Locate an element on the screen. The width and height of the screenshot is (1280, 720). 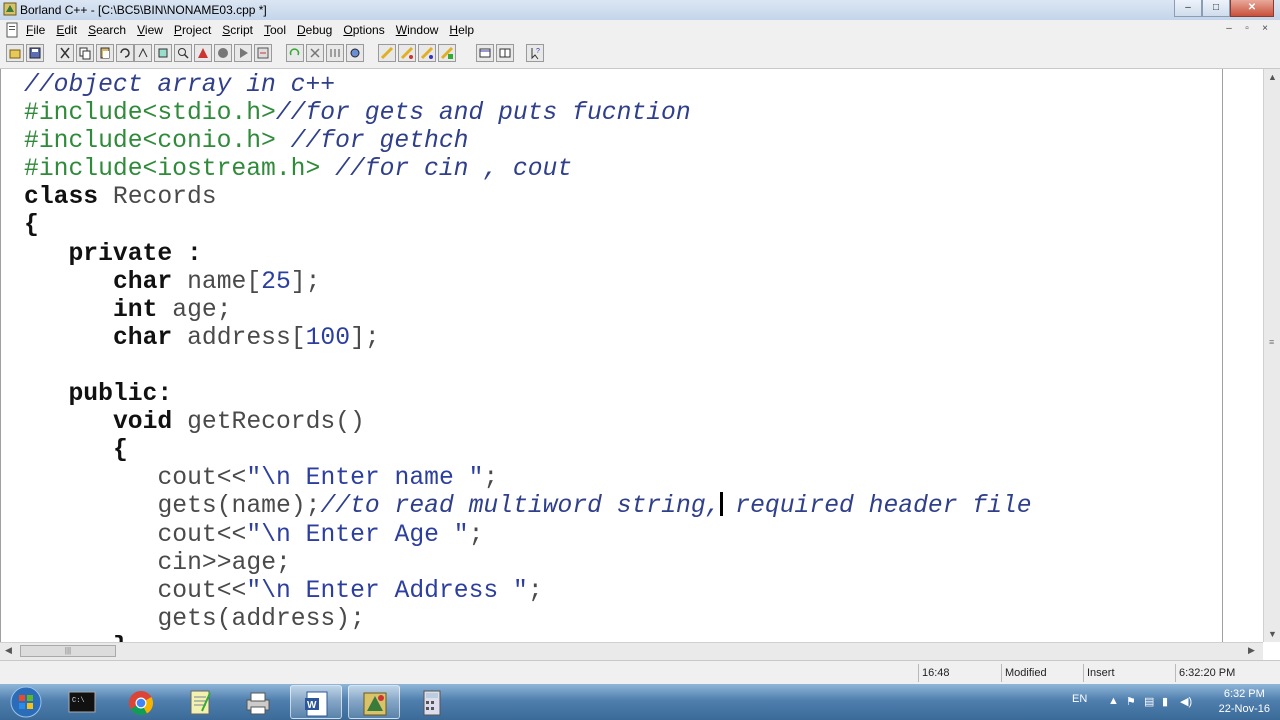
add-watch-icon is located at coordinates (387, 53).